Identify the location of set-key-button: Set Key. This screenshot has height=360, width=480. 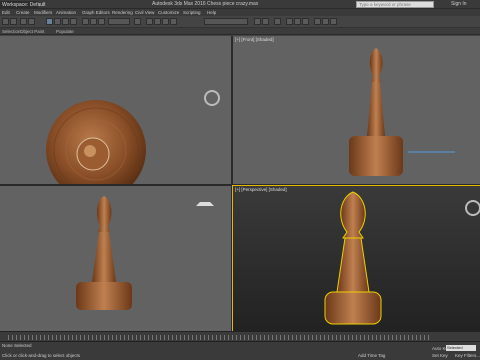
(440, 355).